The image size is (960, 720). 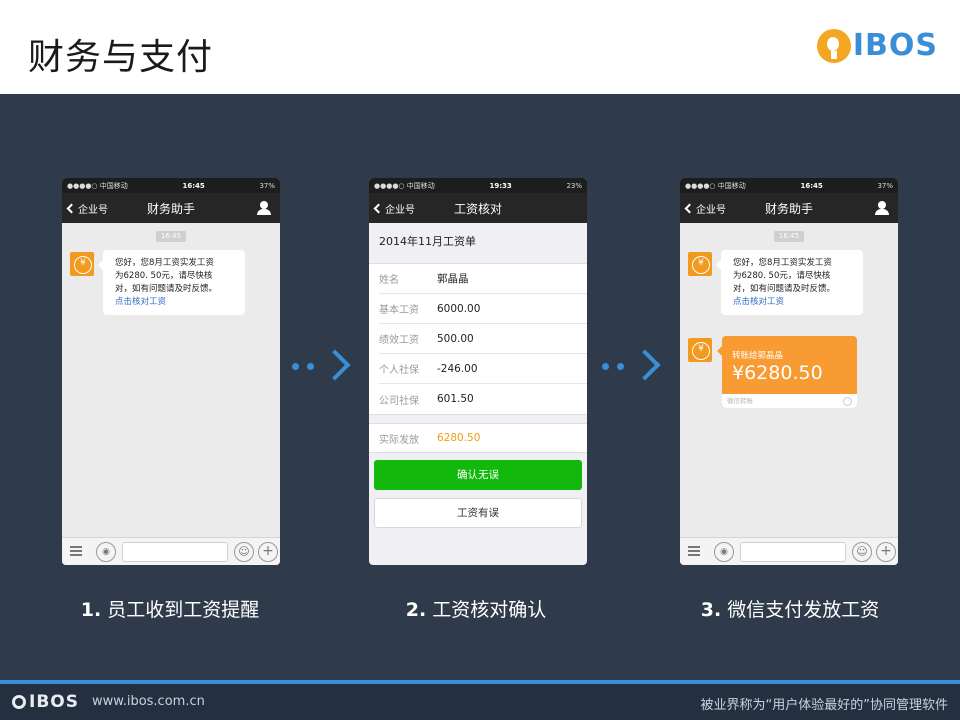 I want to click on step-number: 3., so click(x=711, y=610).